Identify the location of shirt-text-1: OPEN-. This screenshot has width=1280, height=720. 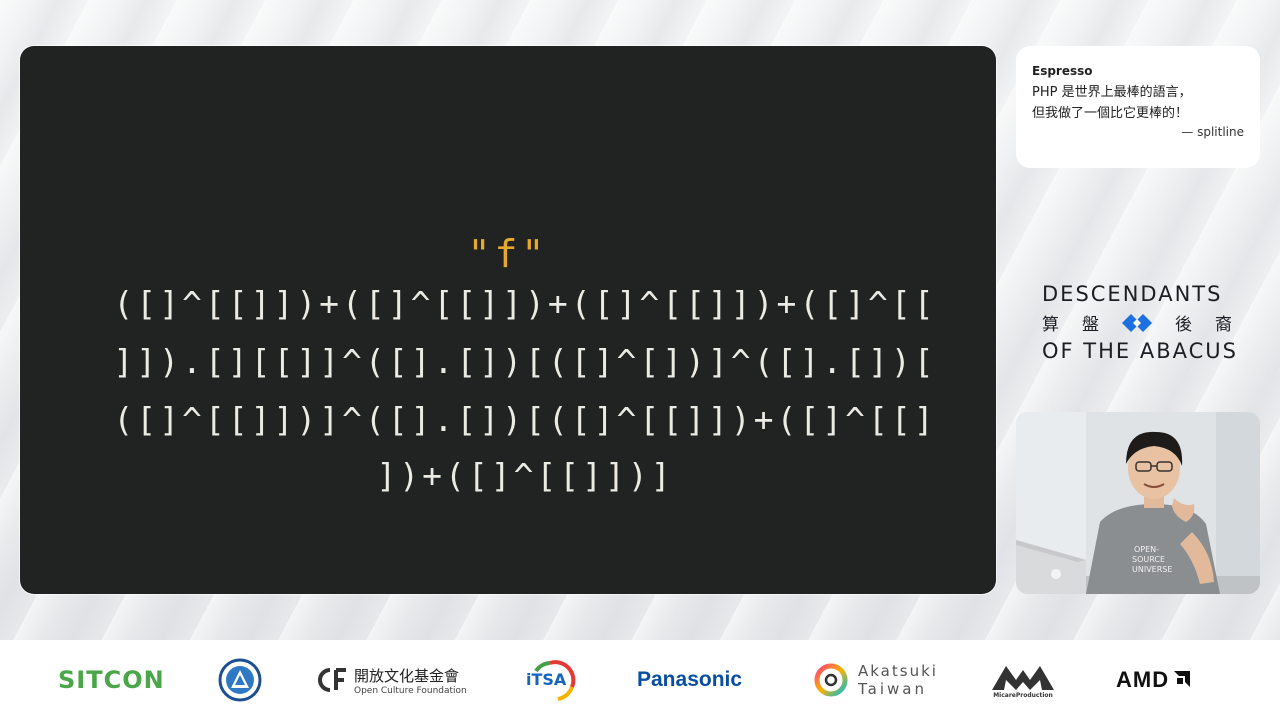
(1146, 549).